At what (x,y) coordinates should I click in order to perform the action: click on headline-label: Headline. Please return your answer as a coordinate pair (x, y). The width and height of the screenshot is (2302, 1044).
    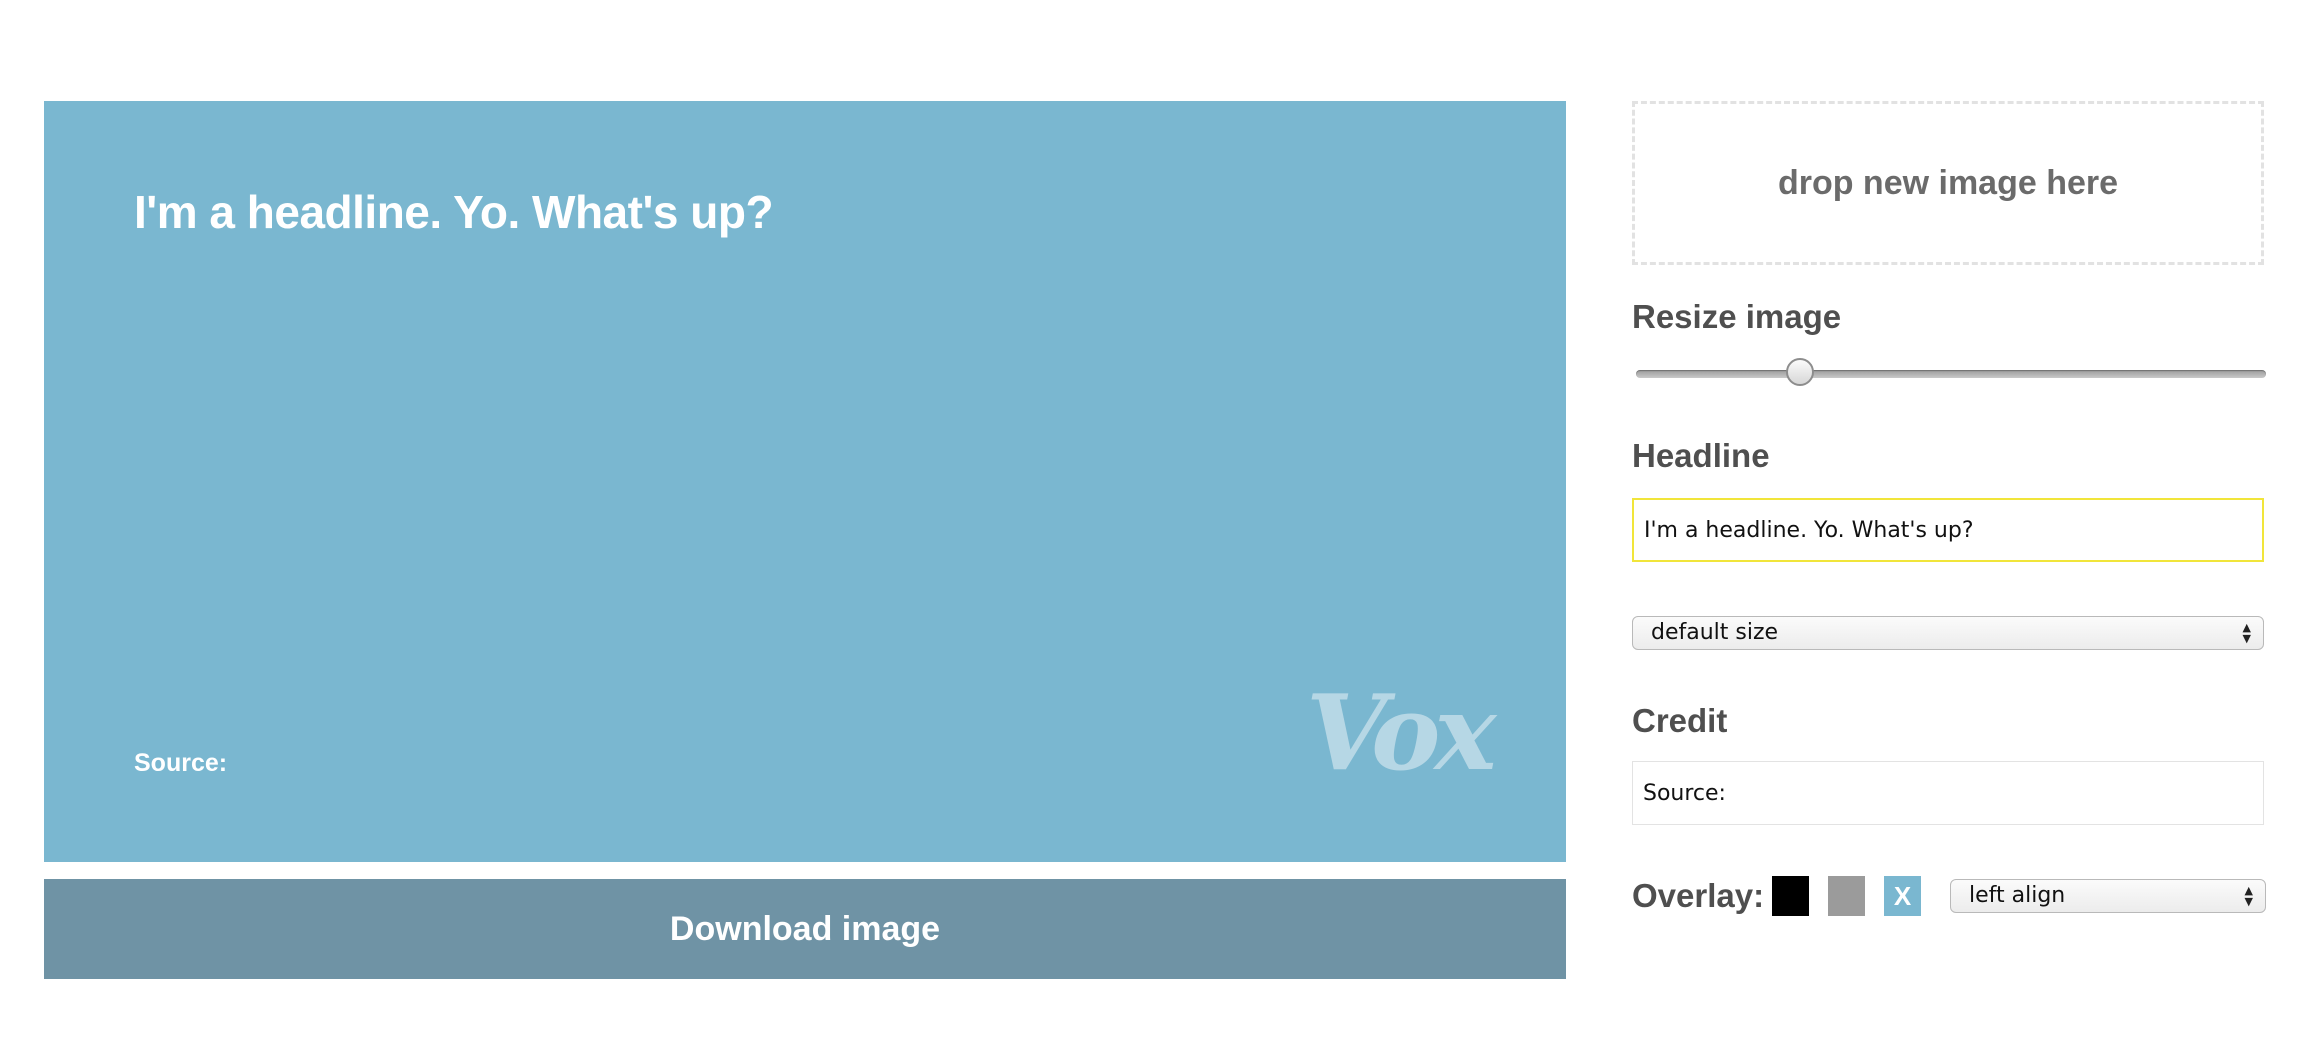
    Looking at the image, I should click on (1701, 455).